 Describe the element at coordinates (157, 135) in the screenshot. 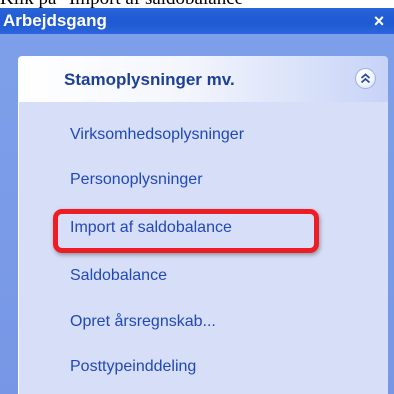

I see `task-link-virksomhedsoplysninger: Virksomhedsoplysninger` at that location.